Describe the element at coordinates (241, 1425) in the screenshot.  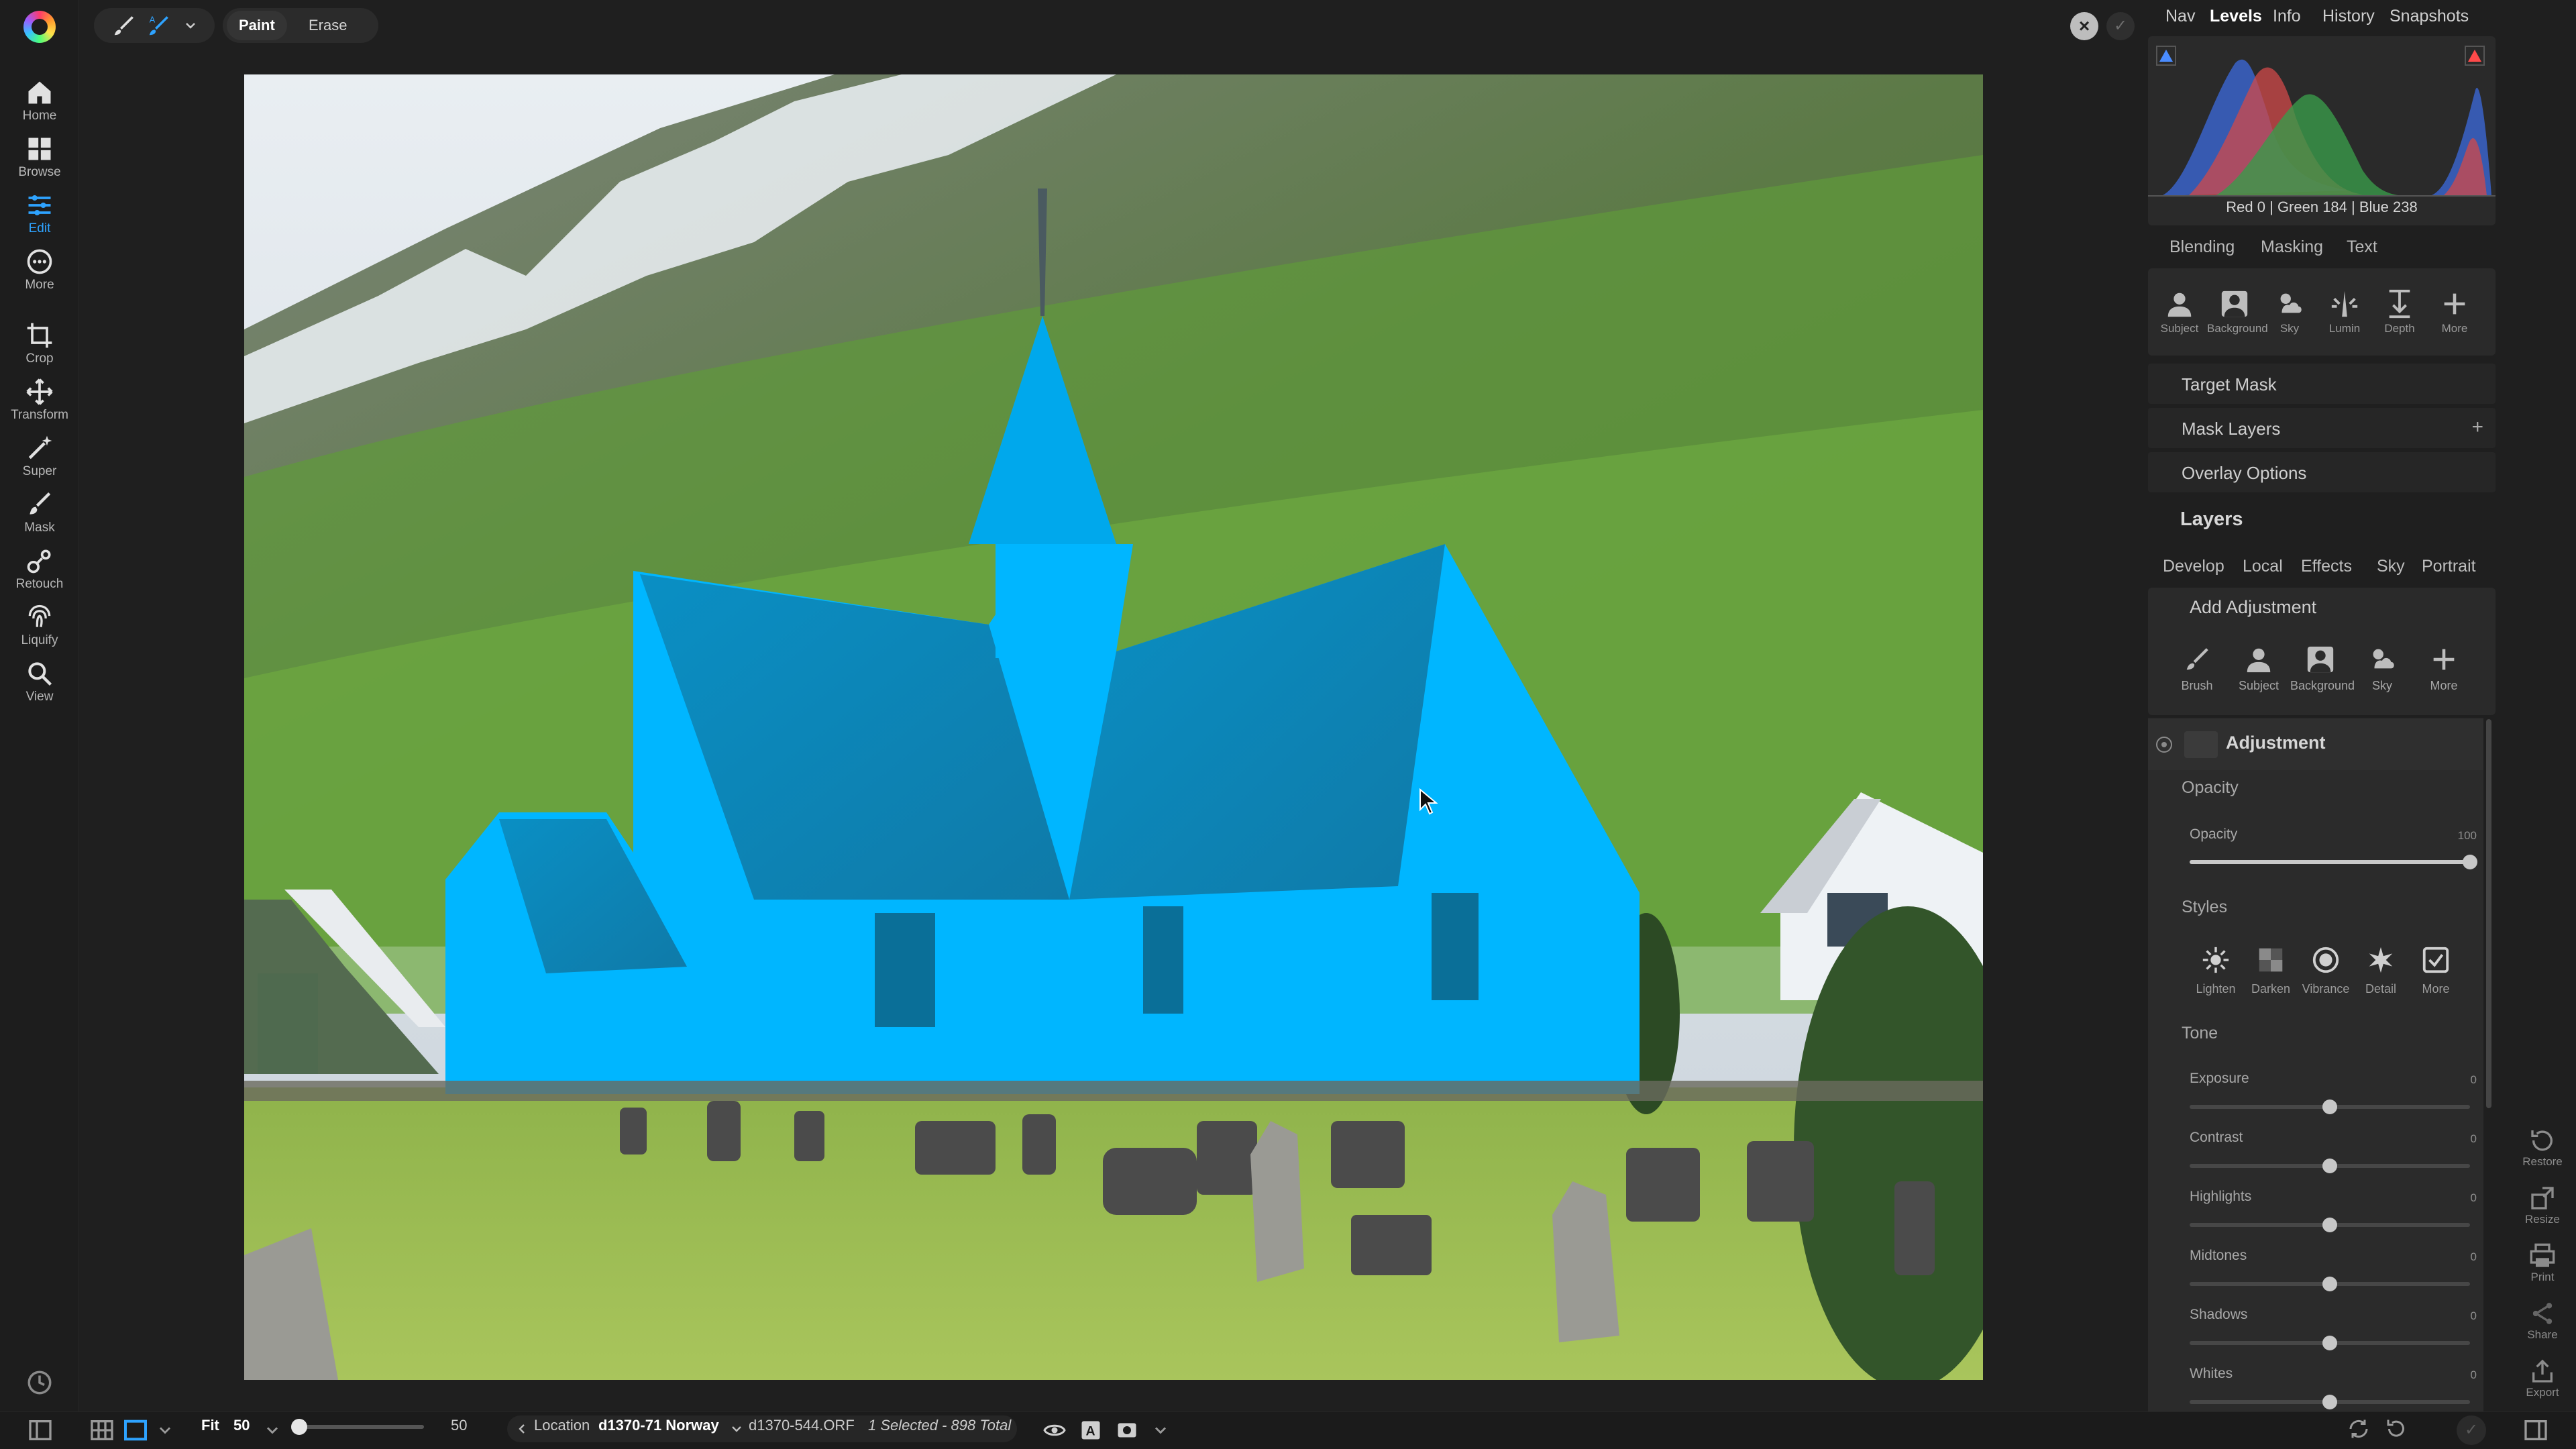
I see `zoom-value: 50` at that location.